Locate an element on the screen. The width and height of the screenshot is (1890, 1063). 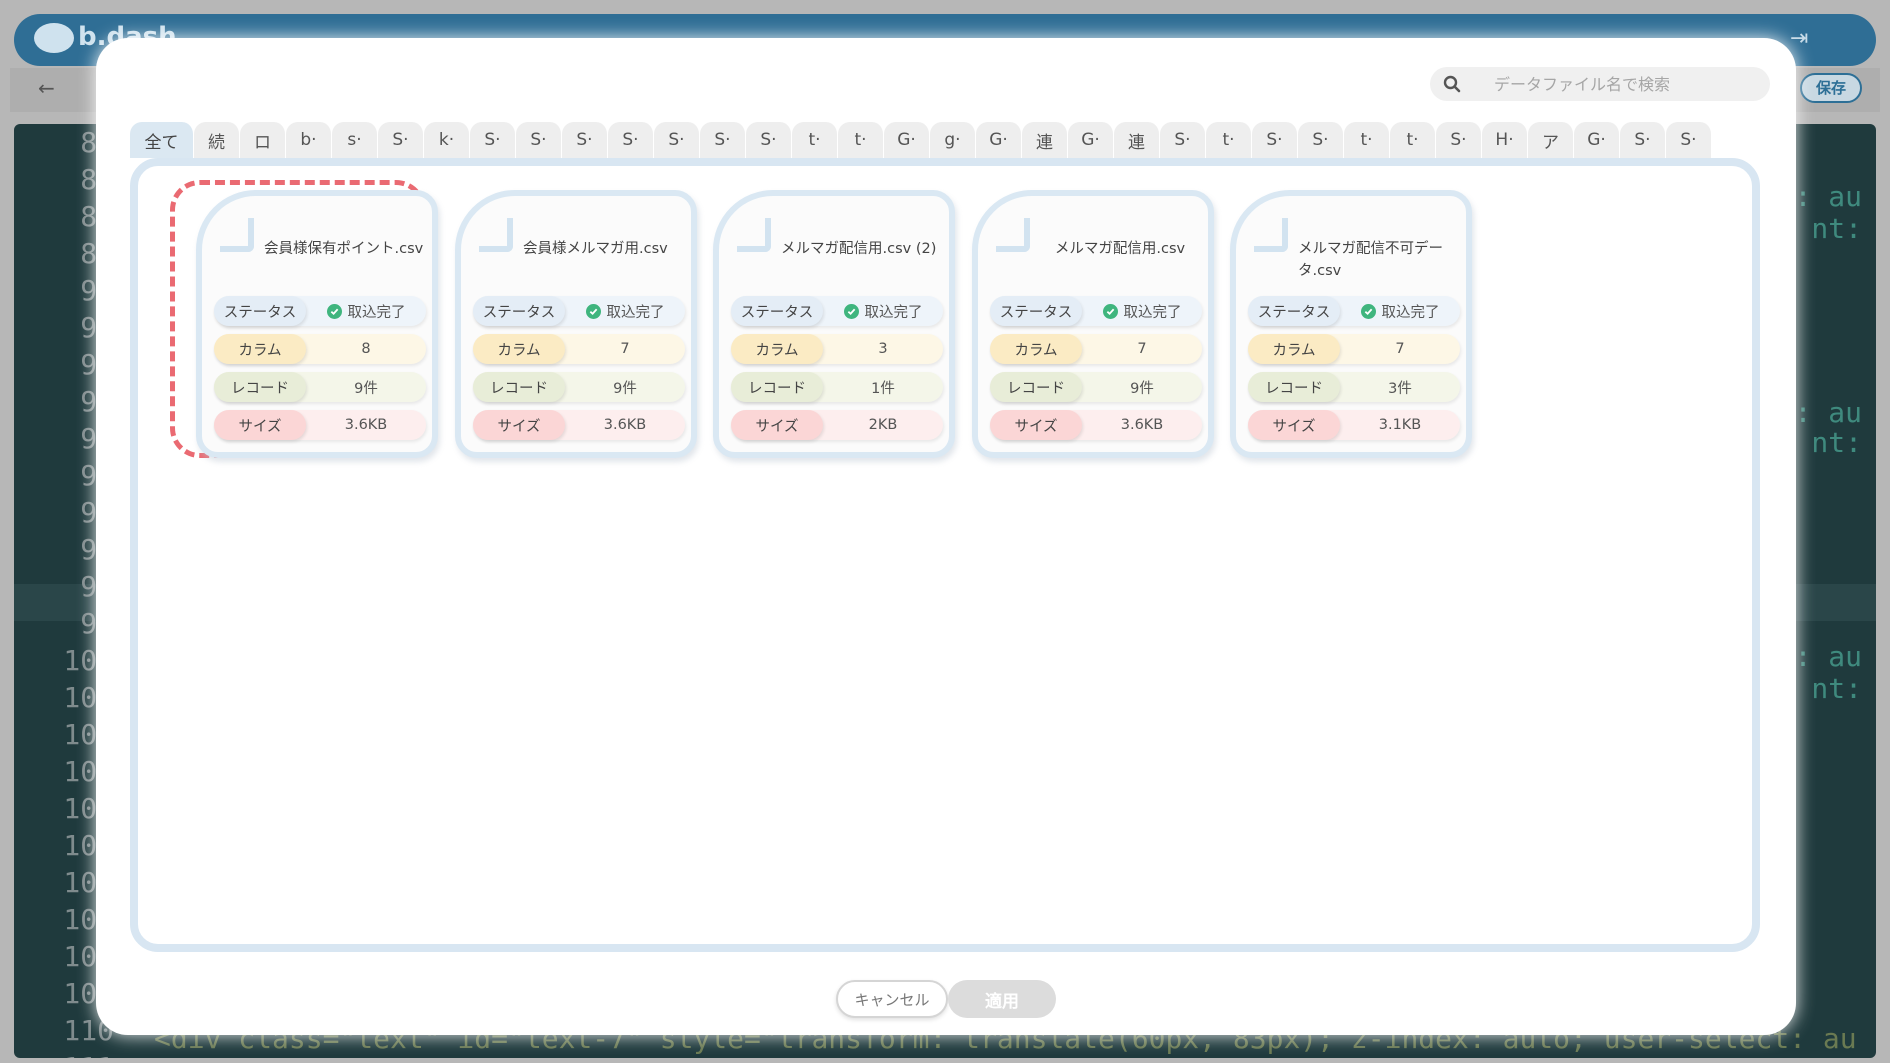
file-name: メルマガ配信用.csv (2) is located at coordinates (859, 249).